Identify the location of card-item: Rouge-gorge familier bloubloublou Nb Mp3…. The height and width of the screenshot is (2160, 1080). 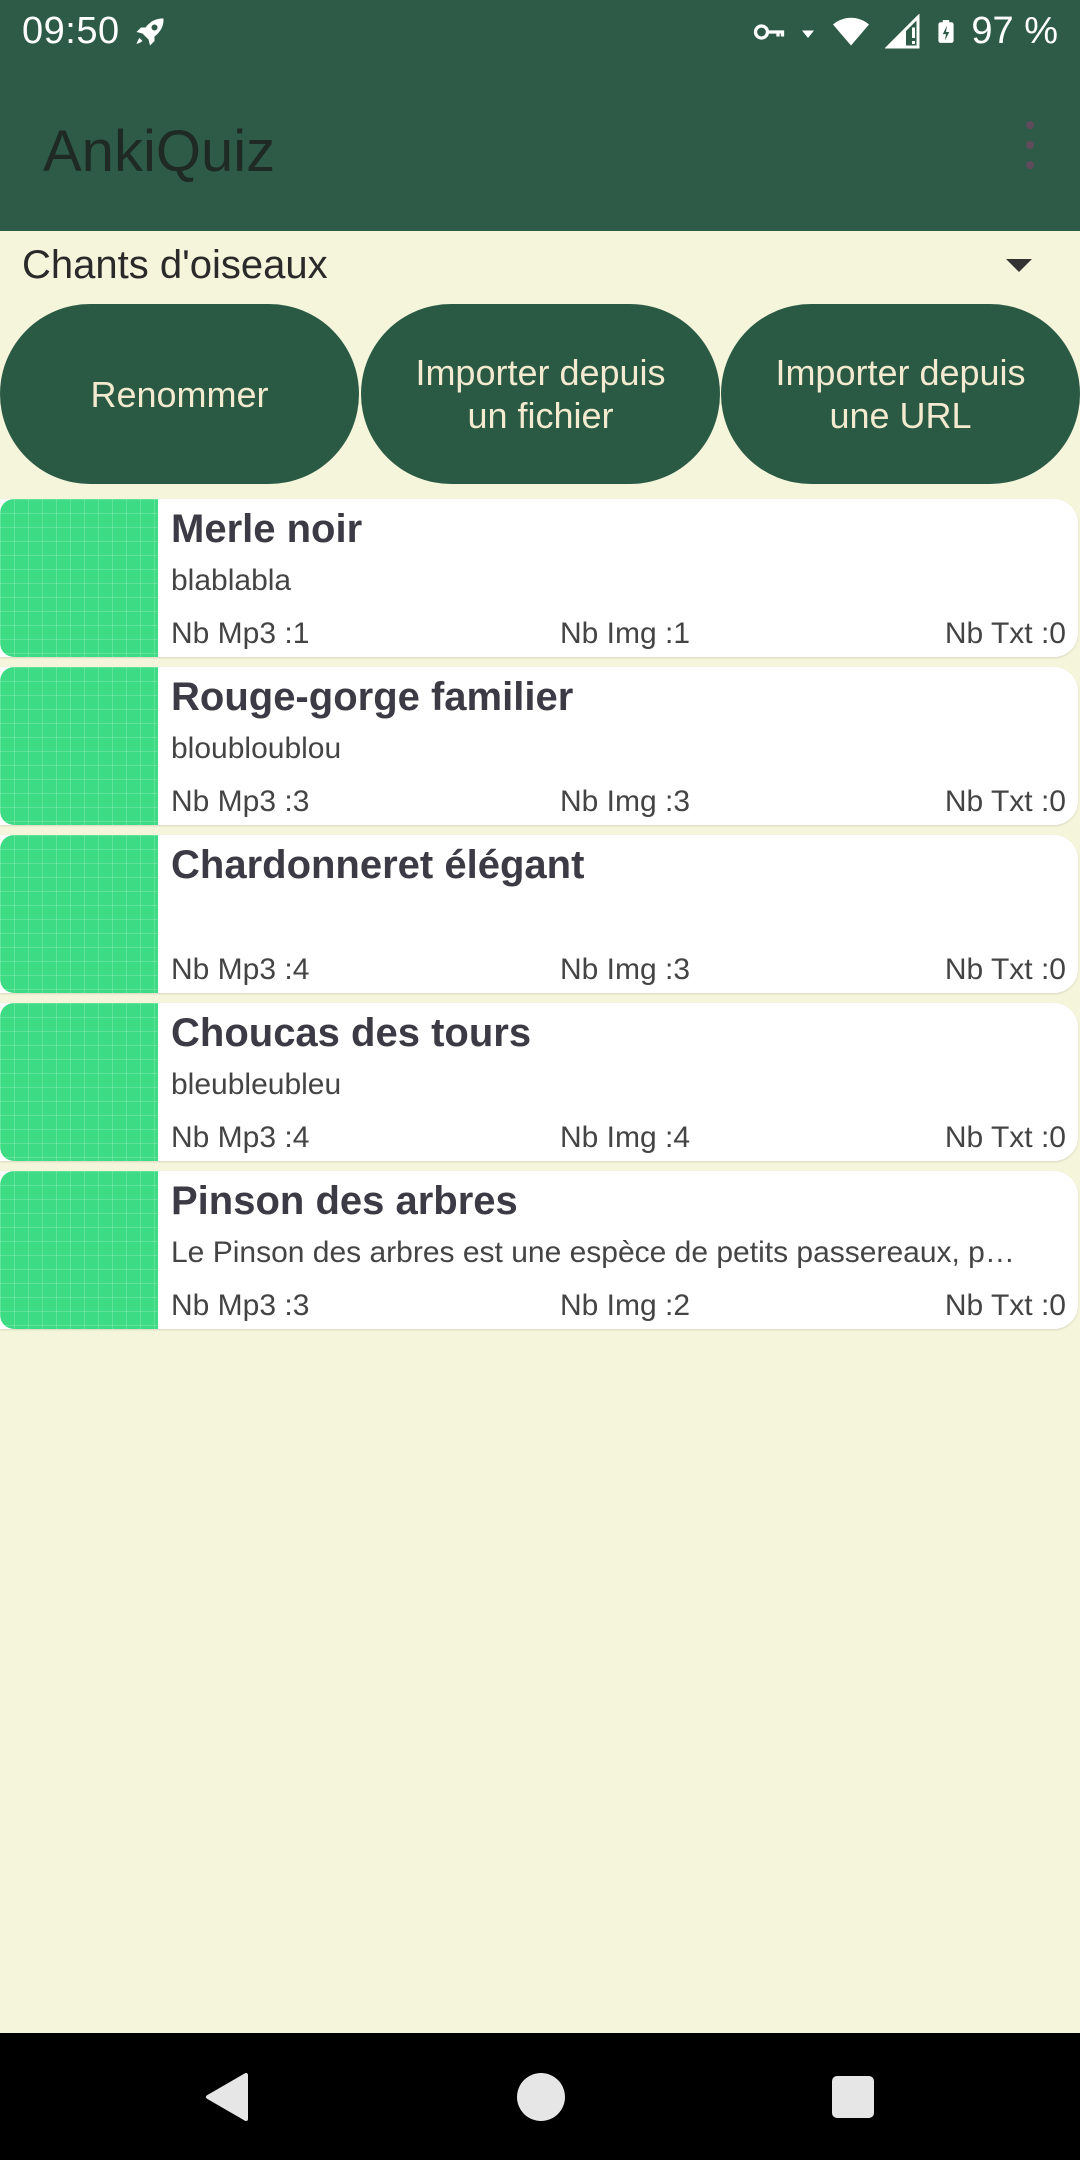
(539, 746).